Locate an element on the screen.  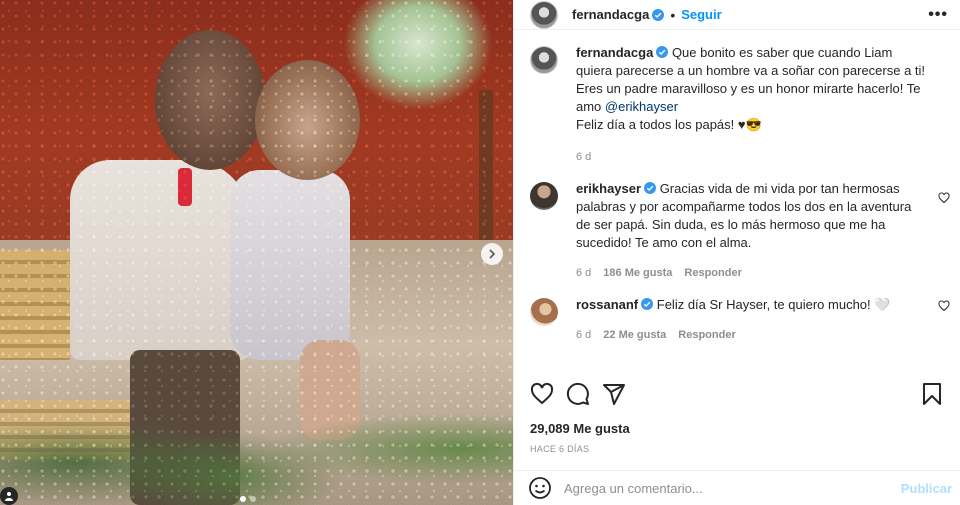
chevron-right-icon is located at coordinates (492, 254).